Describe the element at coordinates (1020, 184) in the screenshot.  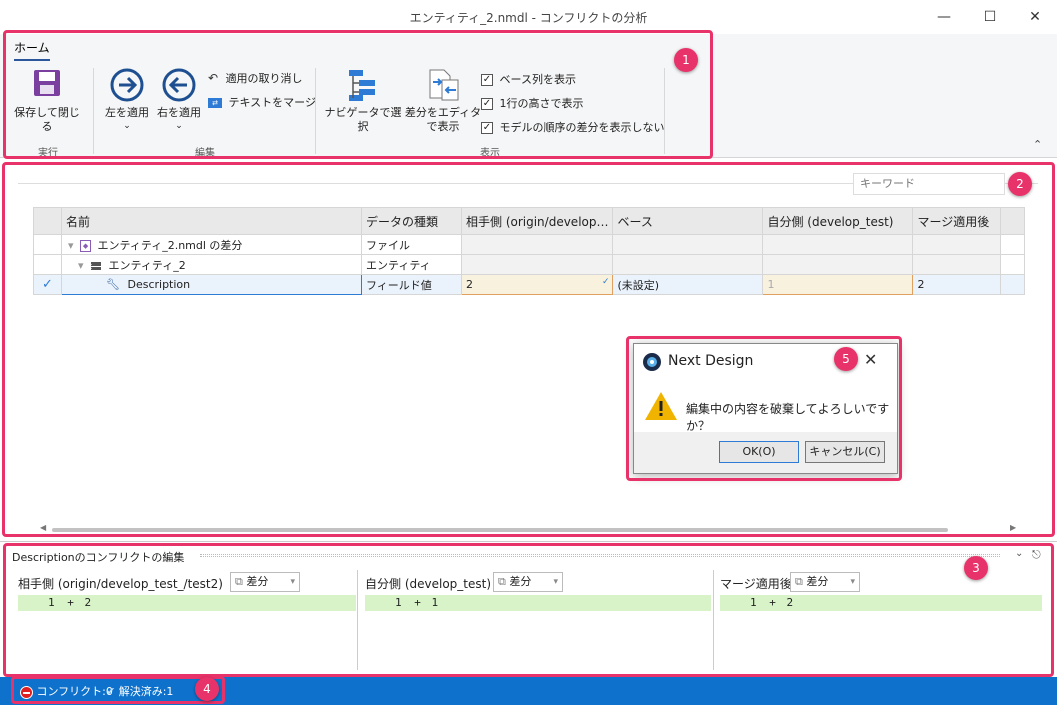
I see `callout-badge-2: 2` at that location.